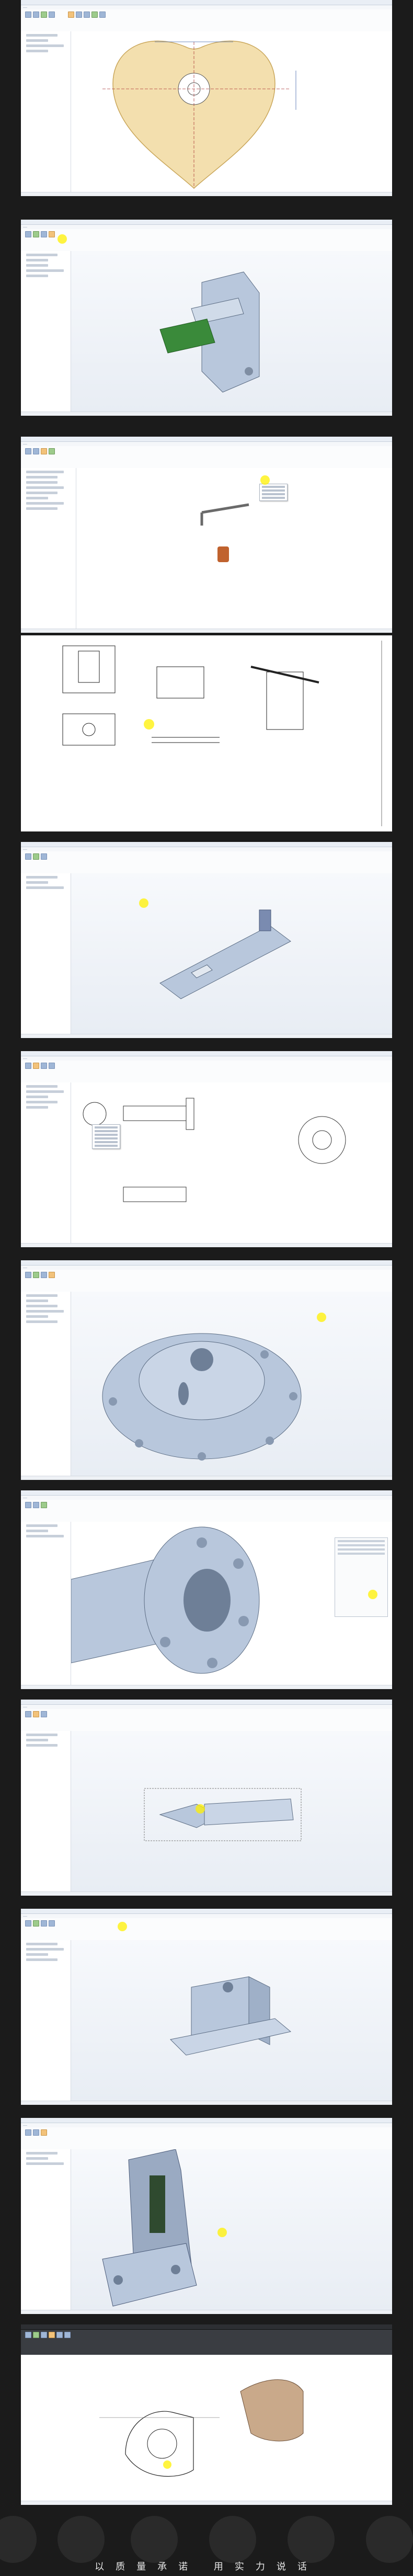  I want to click on feature-dialog, so click(361, 1577).